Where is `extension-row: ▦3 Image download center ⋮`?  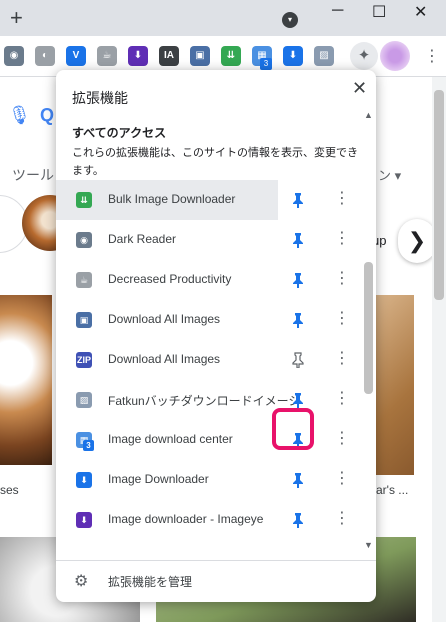
extension-row: ▦3 Image download center ⋮ is located at coordinates (209, 440).